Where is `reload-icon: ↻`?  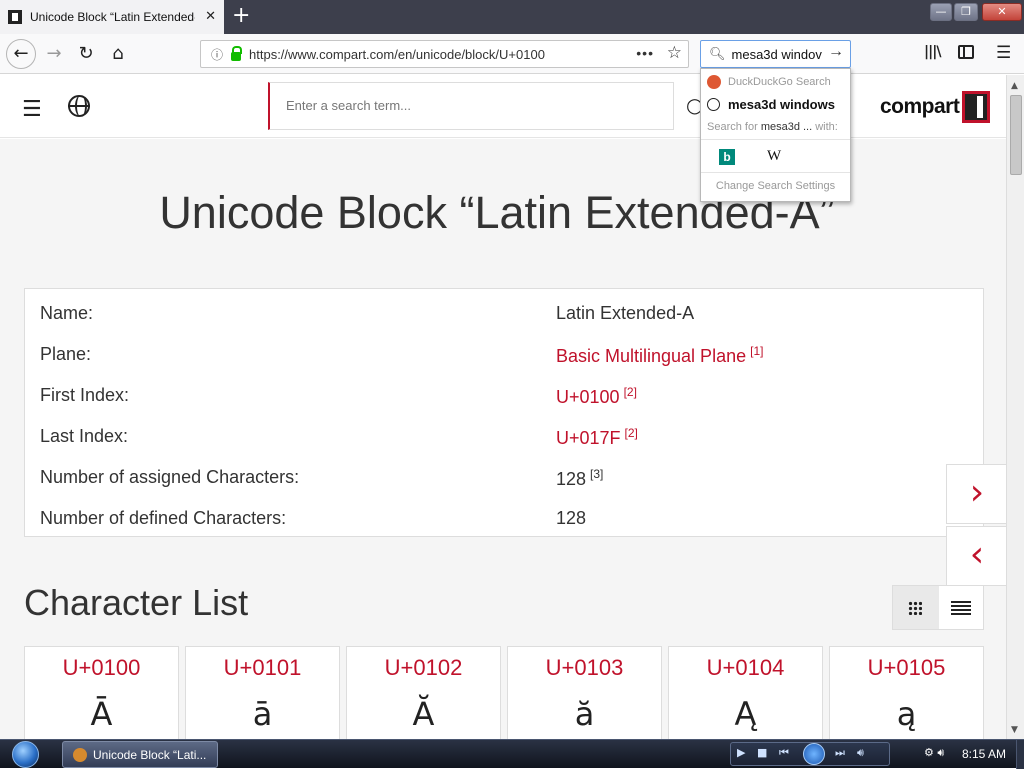 reload-icon: ↻ is located at coordinates (86, 54).